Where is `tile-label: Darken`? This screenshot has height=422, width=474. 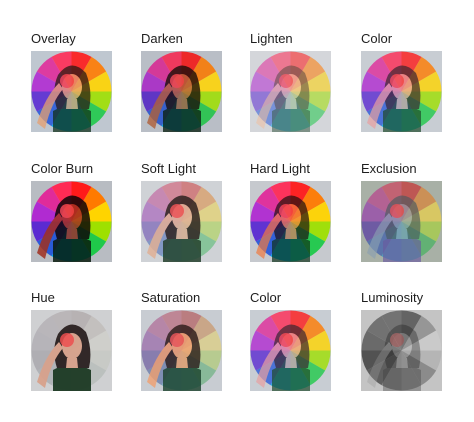 tile-label: Darken is located at coordinates (162, 38).